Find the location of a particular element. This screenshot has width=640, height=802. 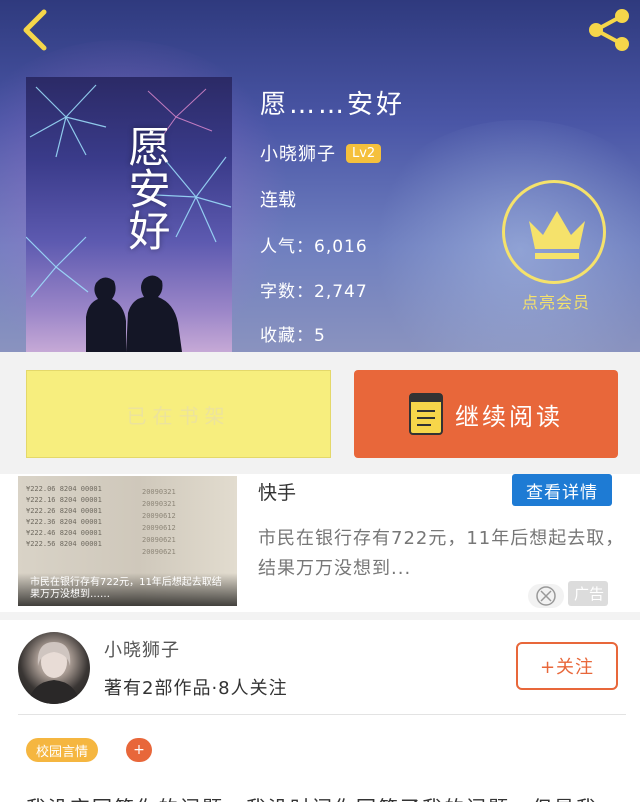

cover-title: 愿安好 is located at coordinates (146, 188).